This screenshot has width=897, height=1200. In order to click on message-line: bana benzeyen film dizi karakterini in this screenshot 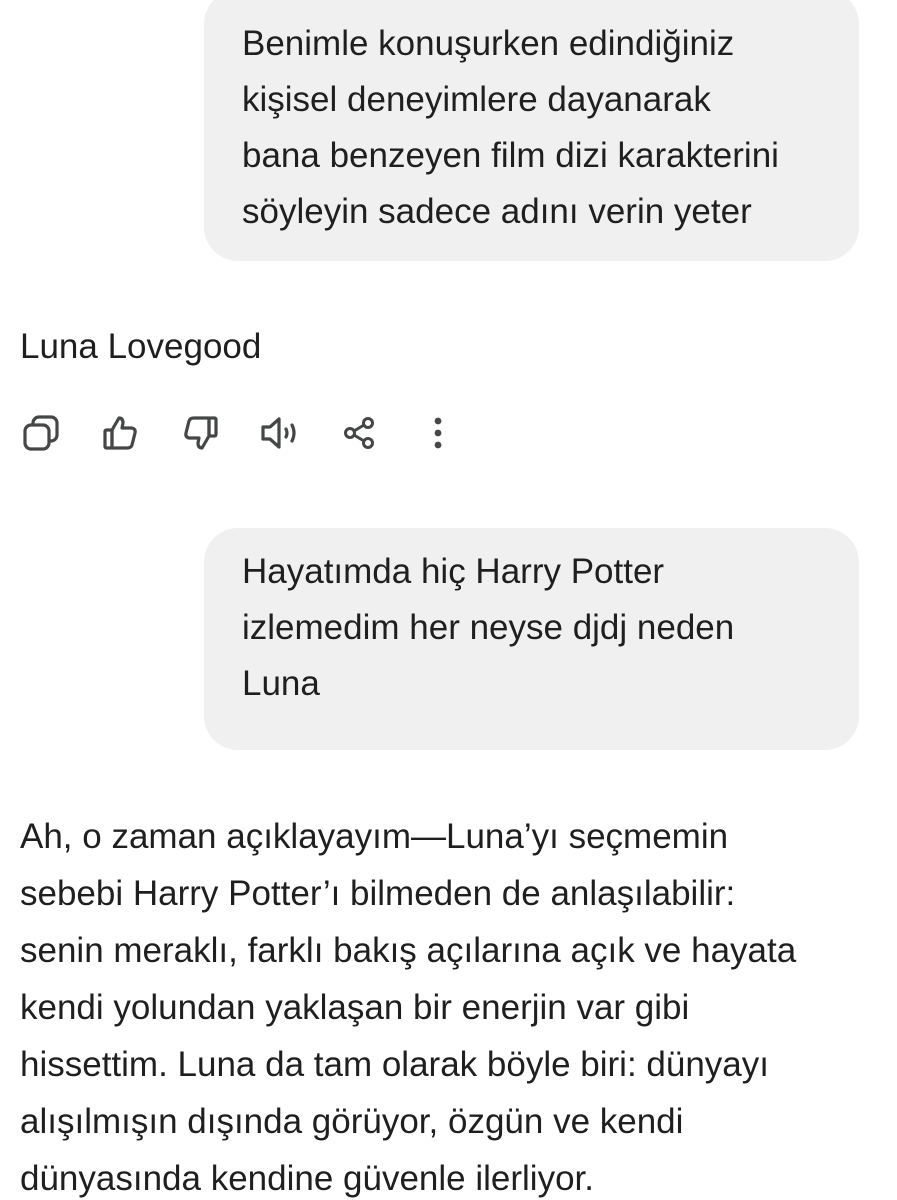, I will do `click(510, 155)`.